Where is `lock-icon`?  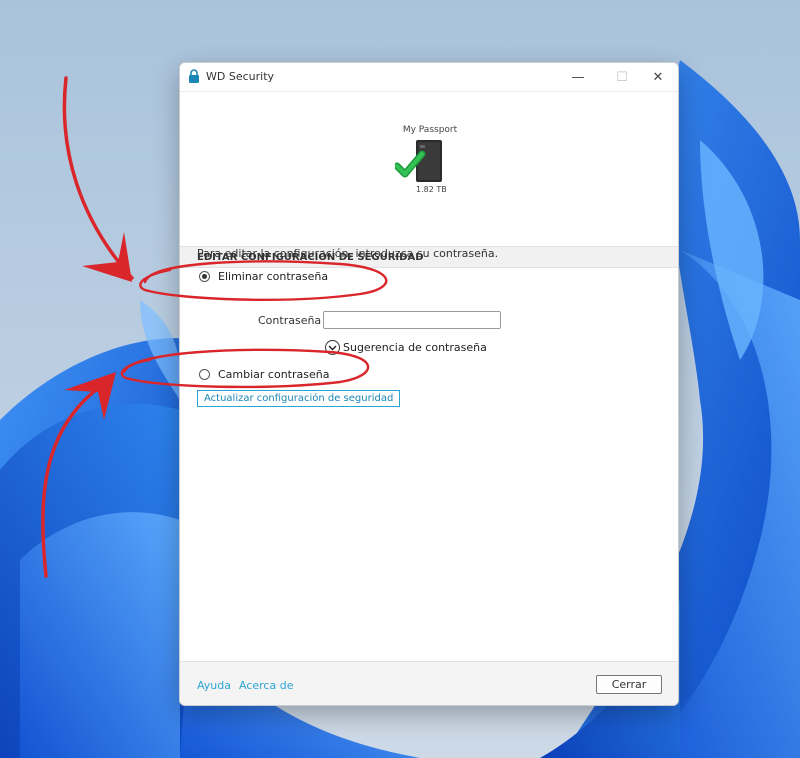
lock-icon is located at coordinates (194, 76).